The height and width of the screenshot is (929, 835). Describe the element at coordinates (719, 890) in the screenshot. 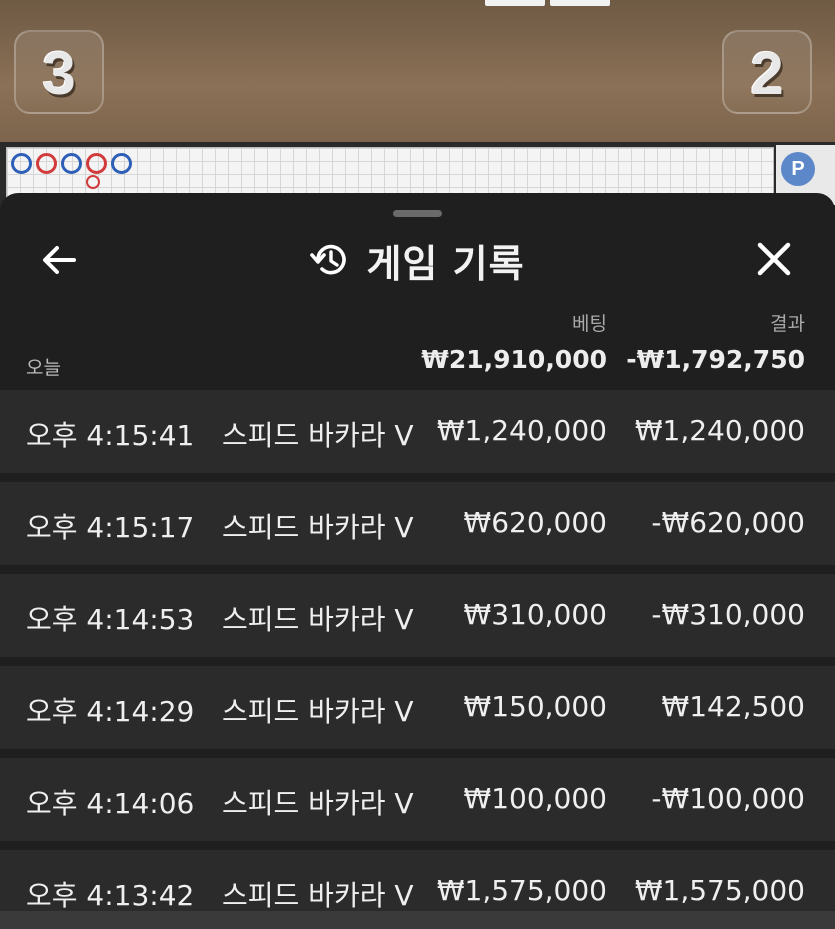

I see `row-result: ₩1,575,000` at that location.